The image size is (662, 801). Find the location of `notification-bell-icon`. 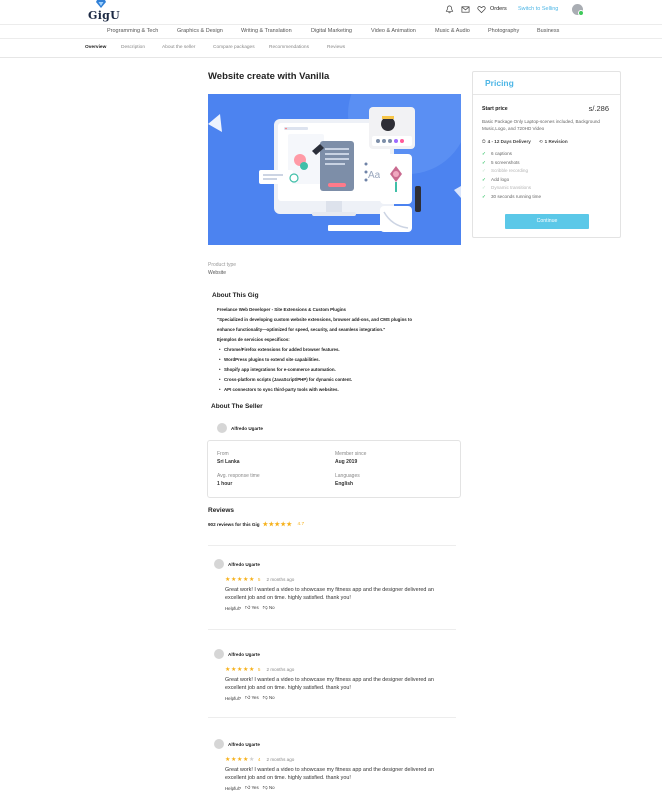

notification-bell-icon is located at coordinates (449, 9).